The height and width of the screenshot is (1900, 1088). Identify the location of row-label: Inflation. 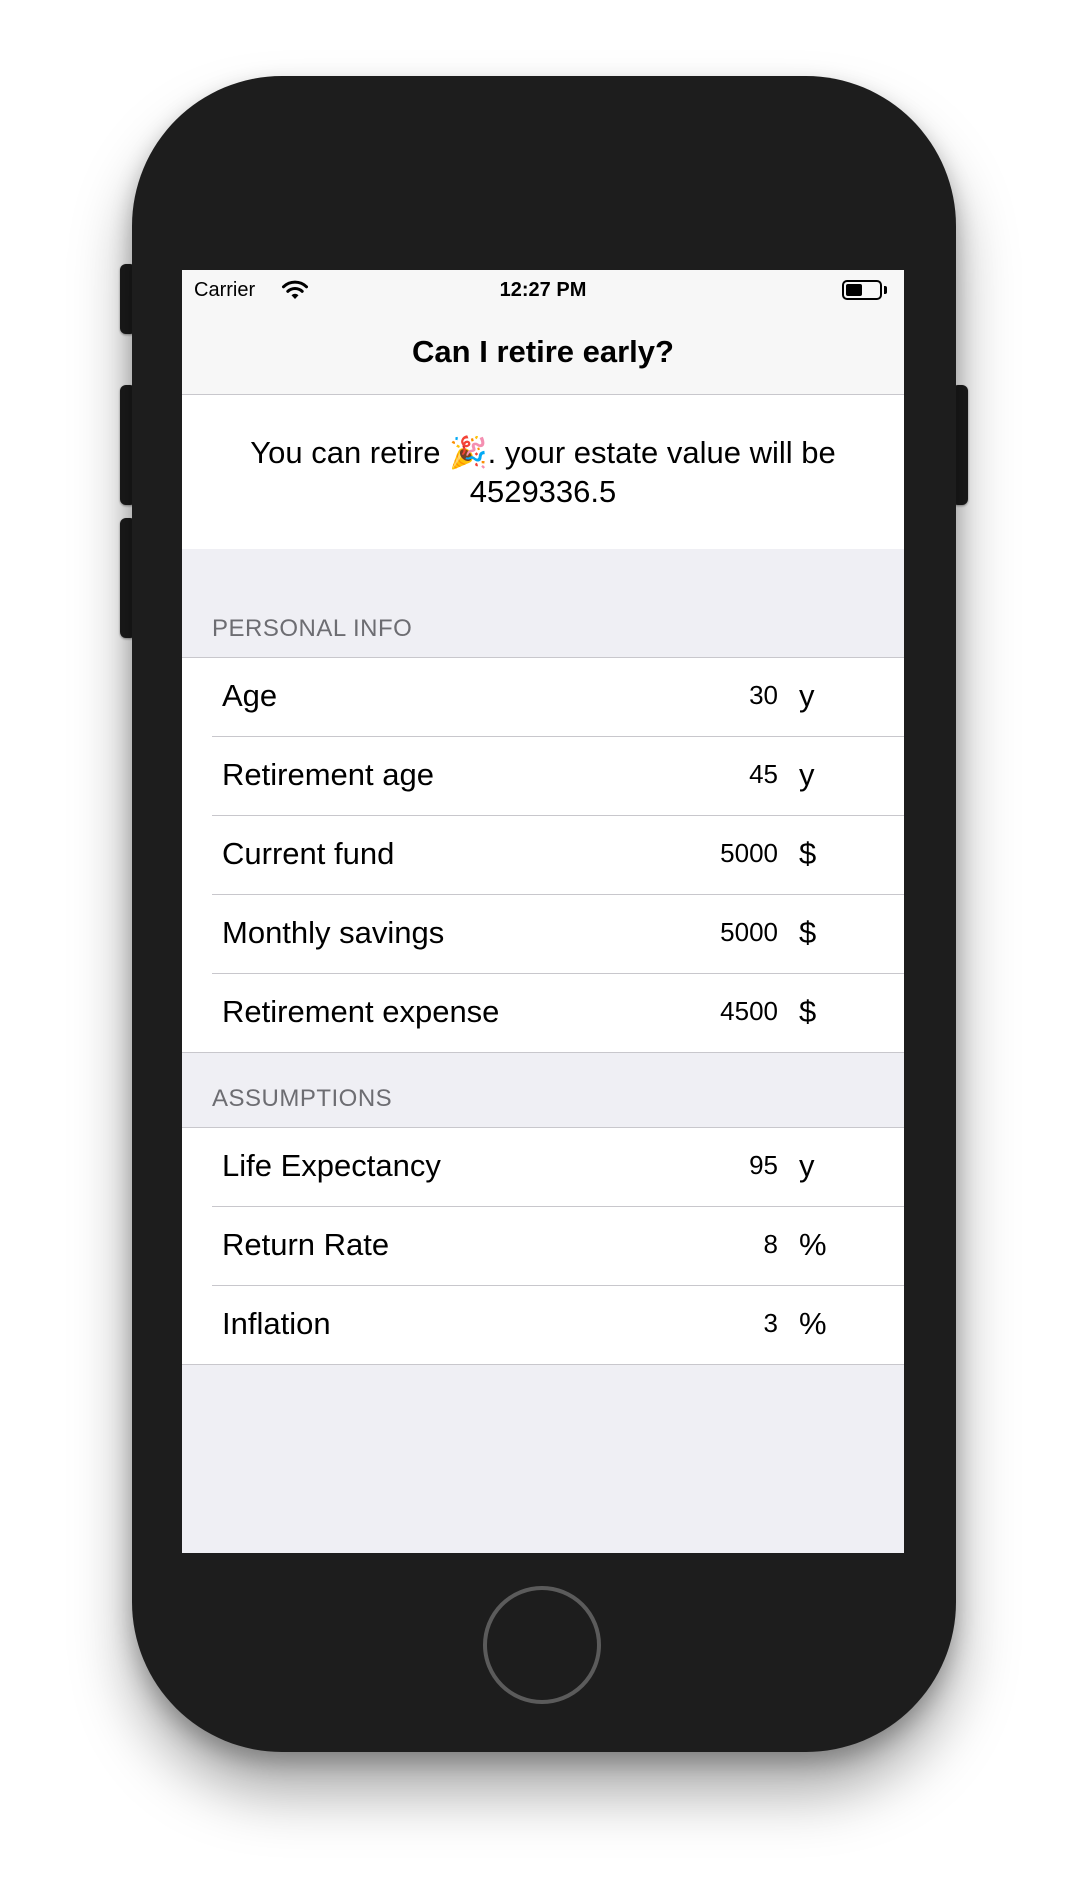
(276, 1323).